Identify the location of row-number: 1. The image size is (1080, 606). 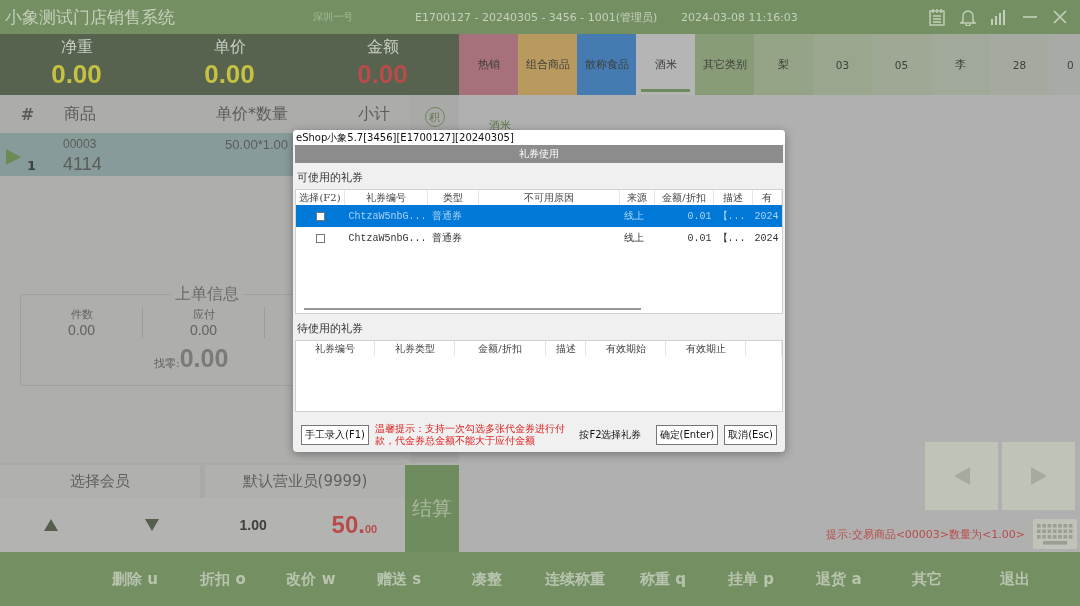
(32, 165).